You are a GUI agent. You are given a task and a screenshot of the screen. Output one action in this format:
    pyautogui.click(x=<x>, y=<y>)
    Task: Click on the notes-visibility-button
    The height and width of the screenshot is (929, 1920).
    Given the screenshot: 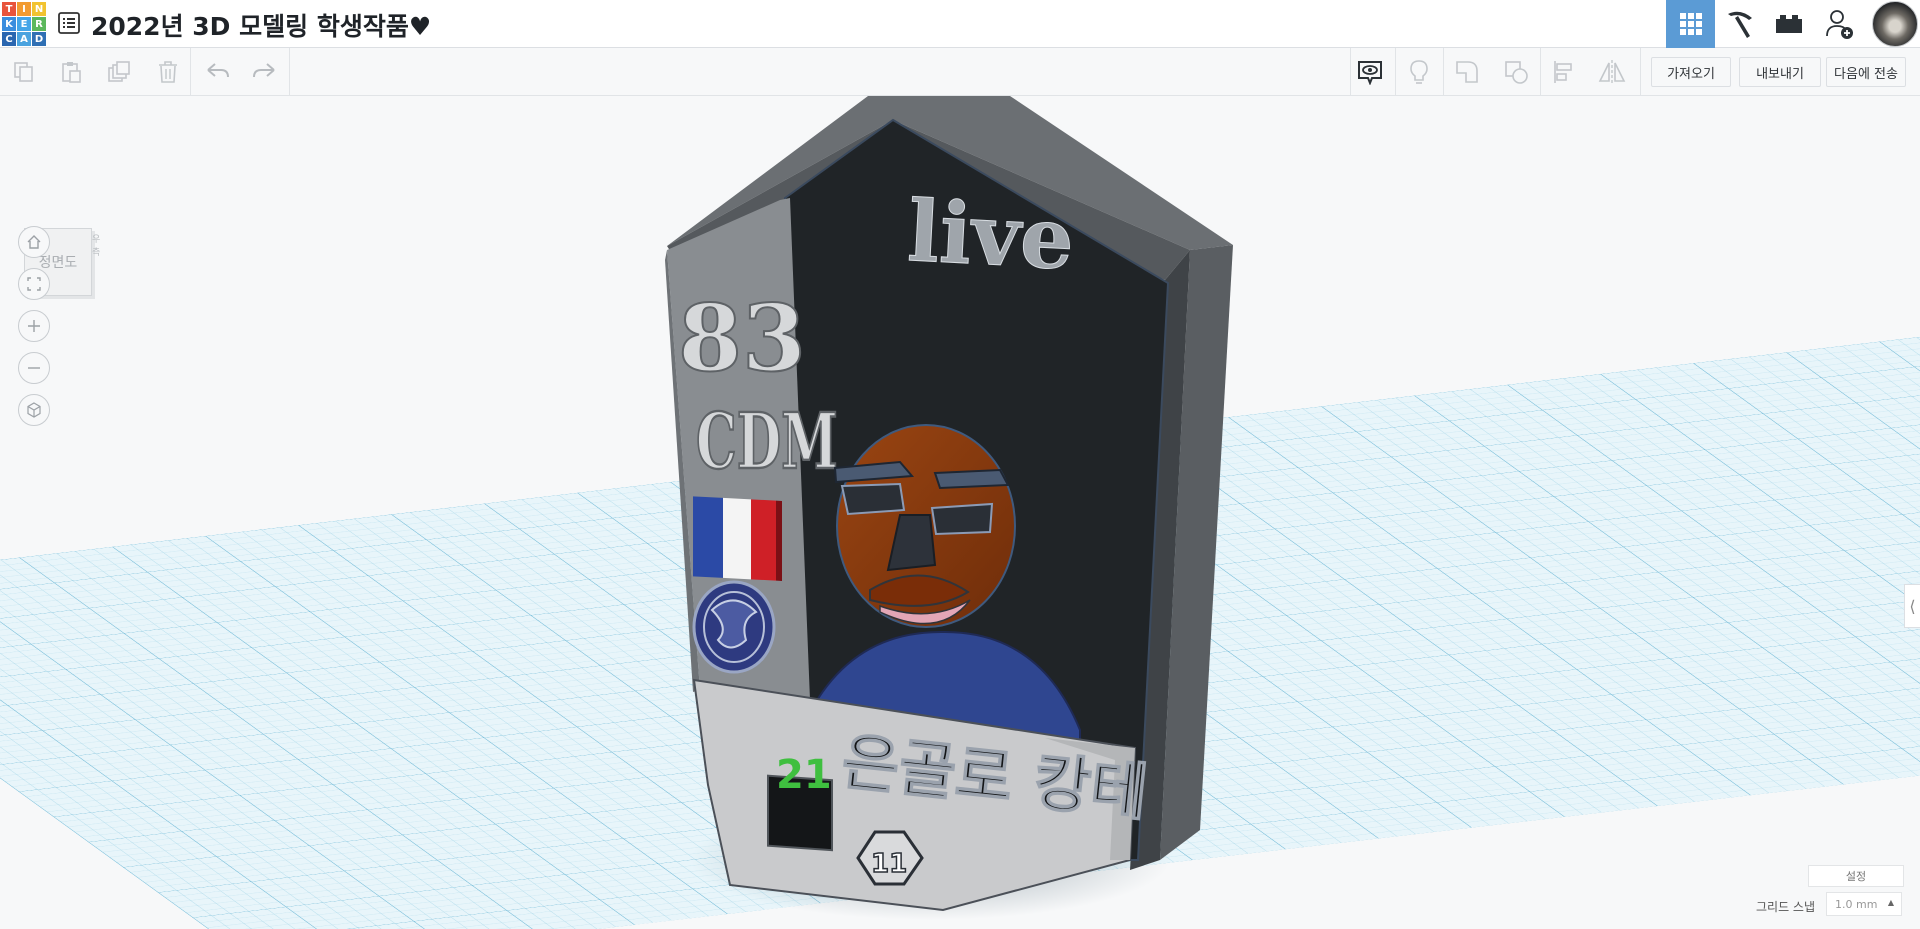 What is the action you would take?
    pyautogui.click(x=1370, y=72)
    